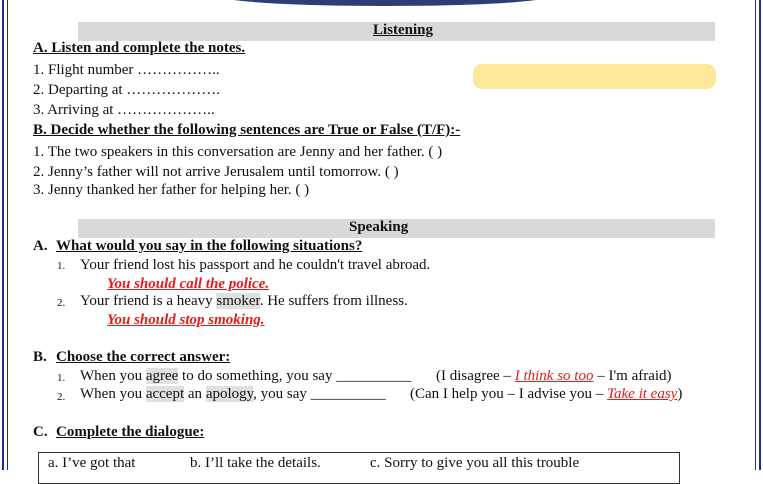  I want to click on note-departing: 2. Departing at ………………., so click(127, 90).